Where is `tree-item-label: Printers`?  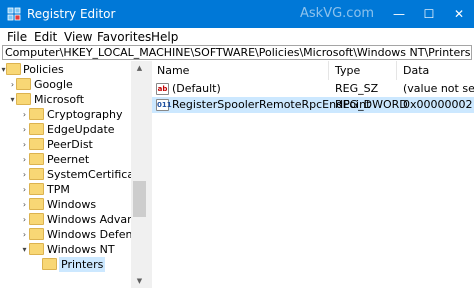
tree-item-label: Printers is located at coordinates (82, 264).